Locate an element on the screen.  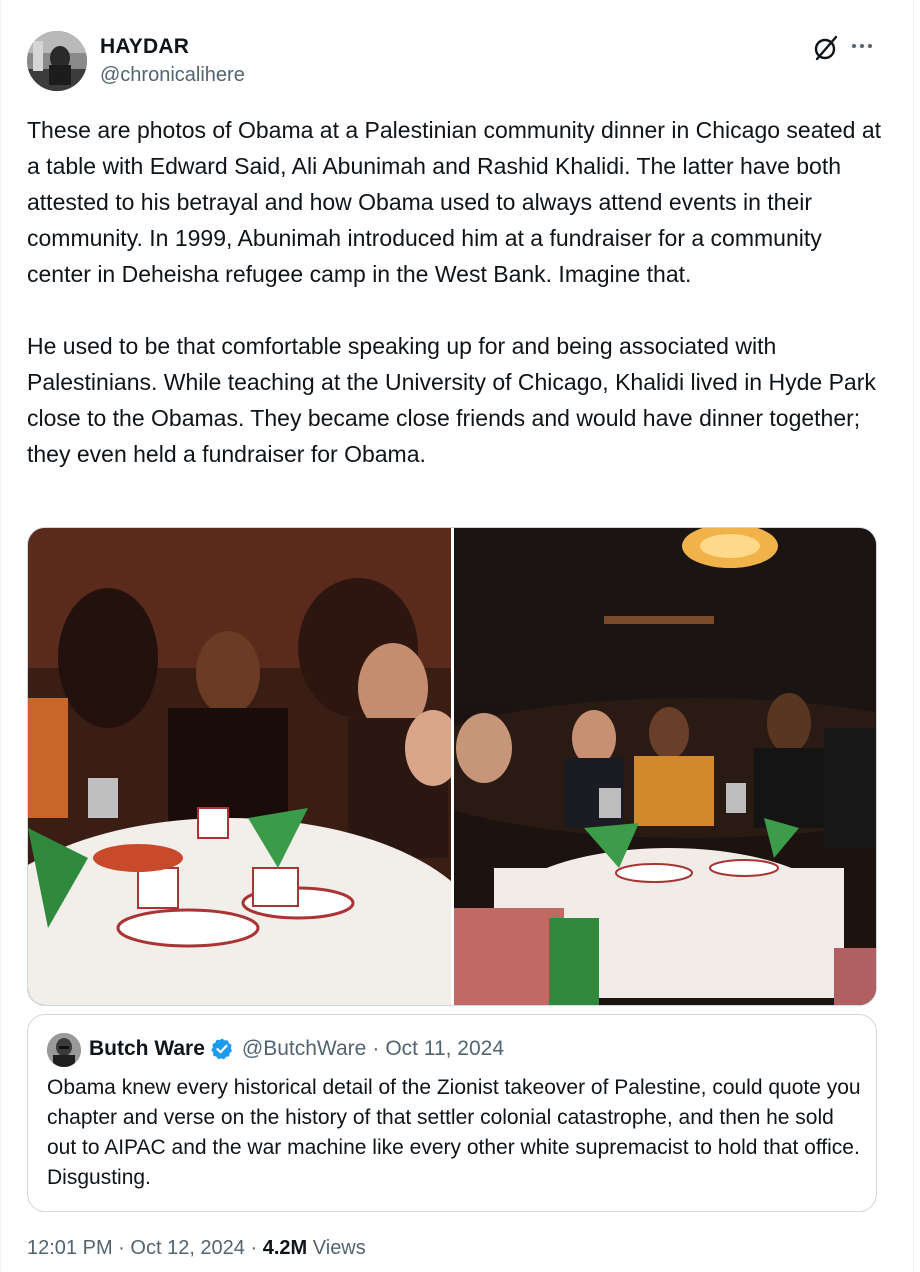
quoted-author-avatar is located at coordinates (64, 1050).